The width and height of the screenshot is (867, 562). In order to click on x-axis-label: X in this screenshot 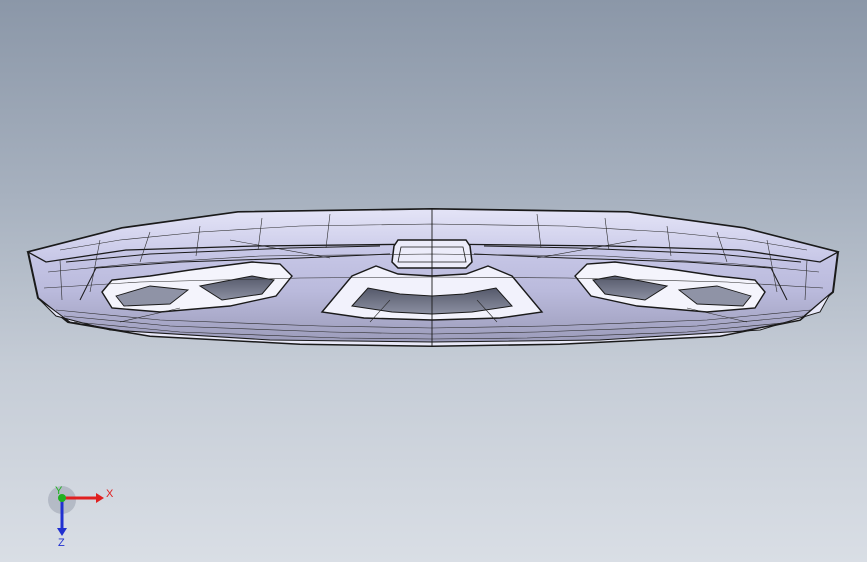, I will do `click(110, 494)`.